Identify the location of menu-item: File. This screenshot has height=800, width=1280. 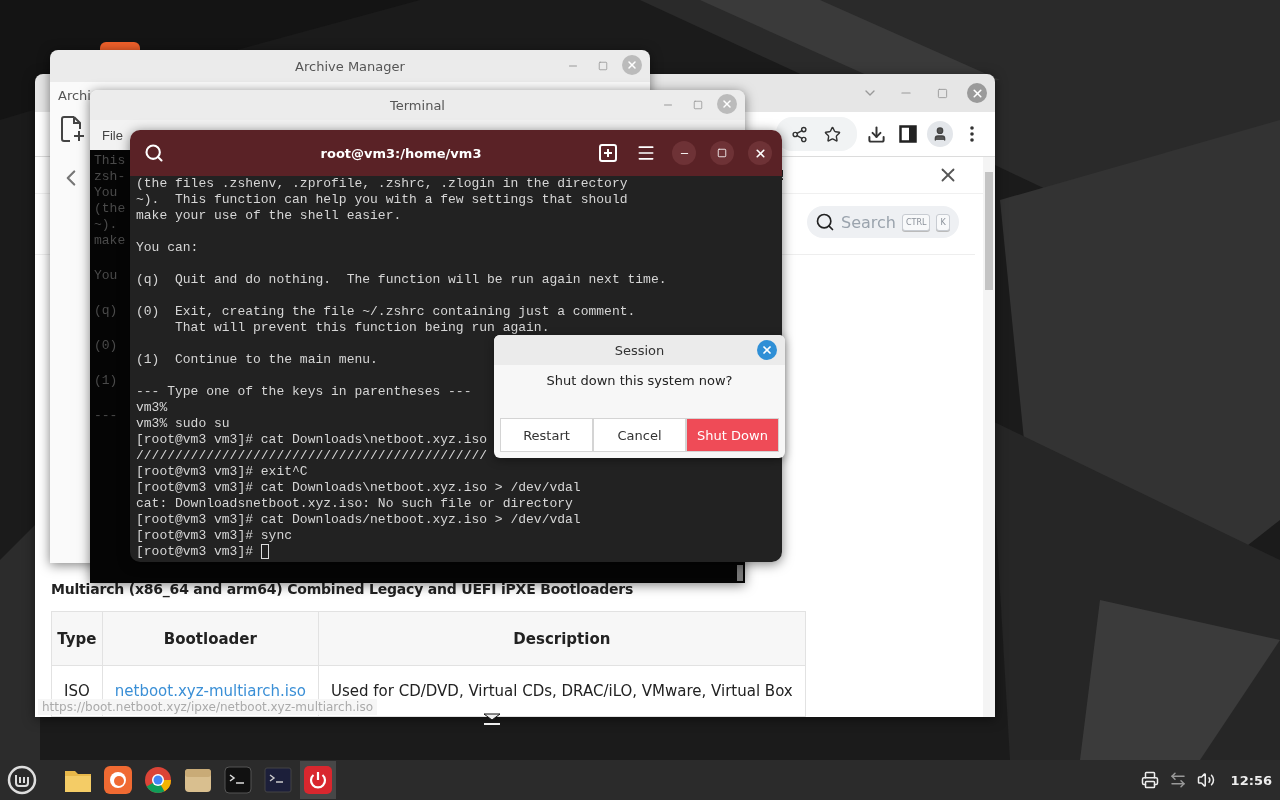
(112, 135).